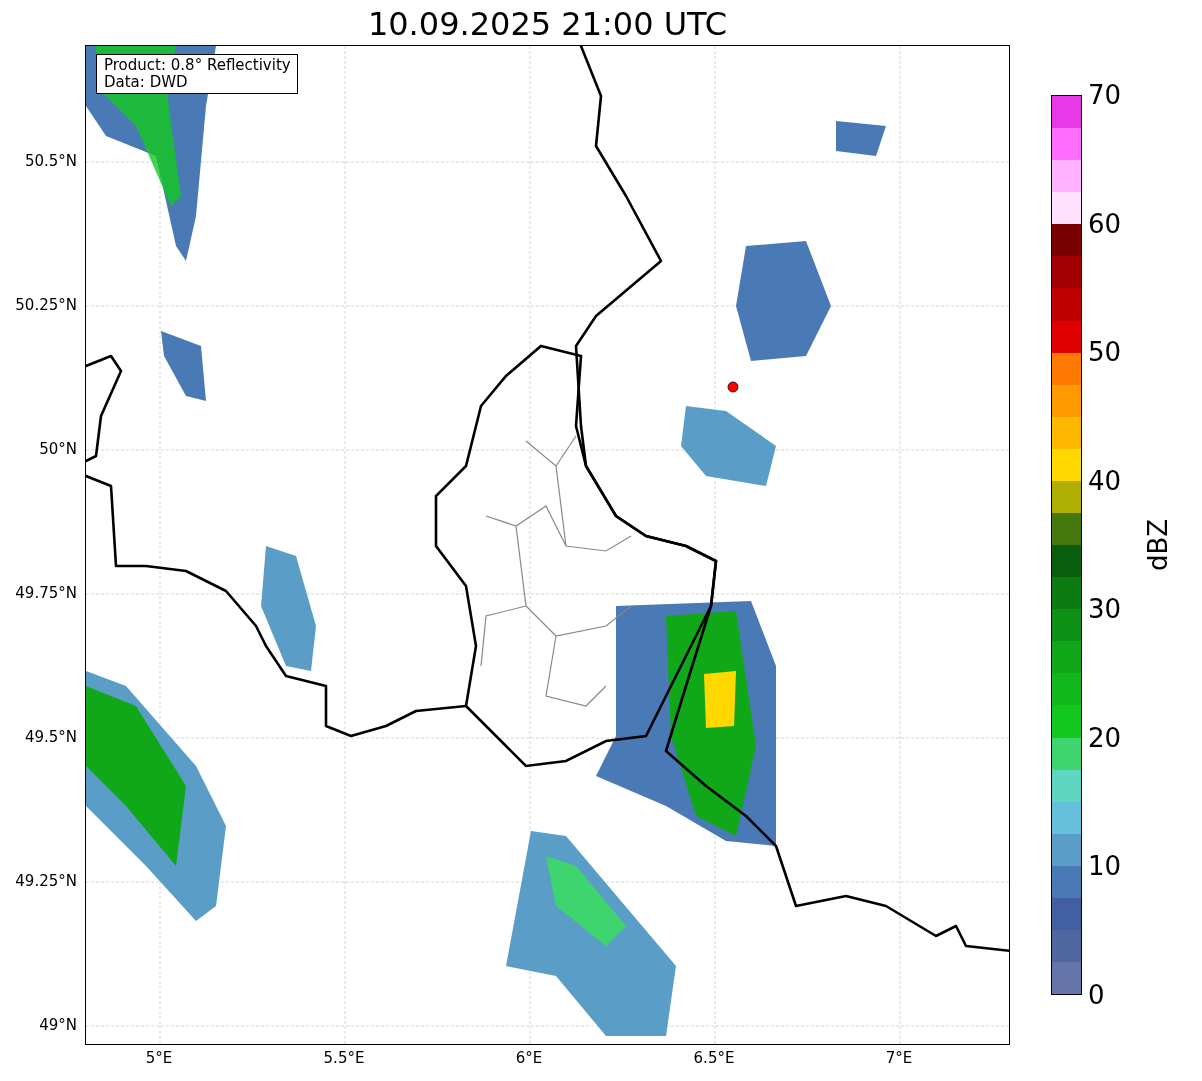  I want to click on axis-tick-label: 49.5°N, so click(50, 737).